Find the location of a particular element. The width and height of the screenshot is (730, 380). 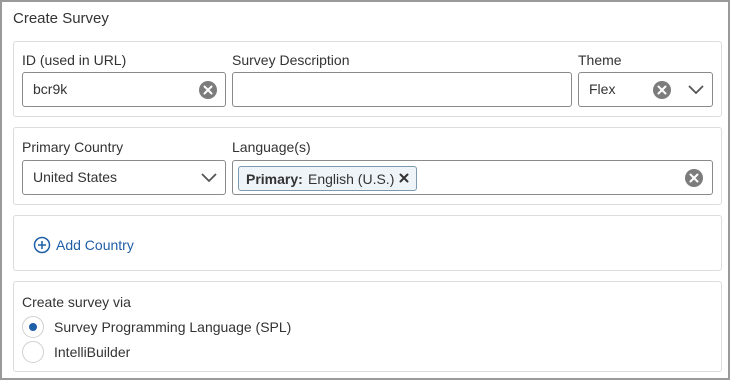

add-country-panel: Add Country is located at coordinates (367, 243).